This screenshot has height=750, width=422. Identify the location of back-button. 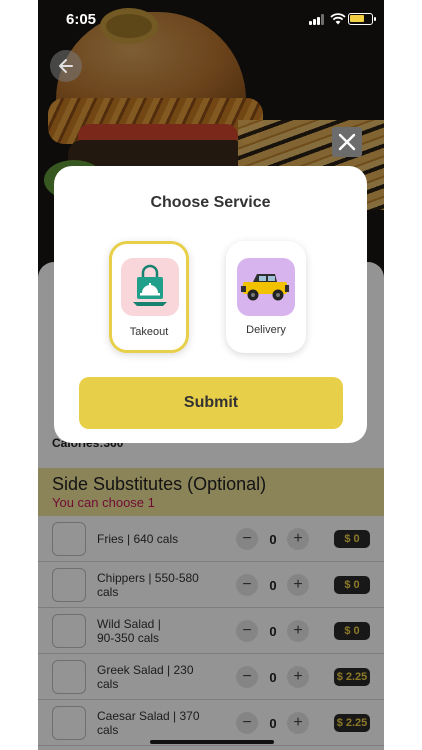
(66, 66).